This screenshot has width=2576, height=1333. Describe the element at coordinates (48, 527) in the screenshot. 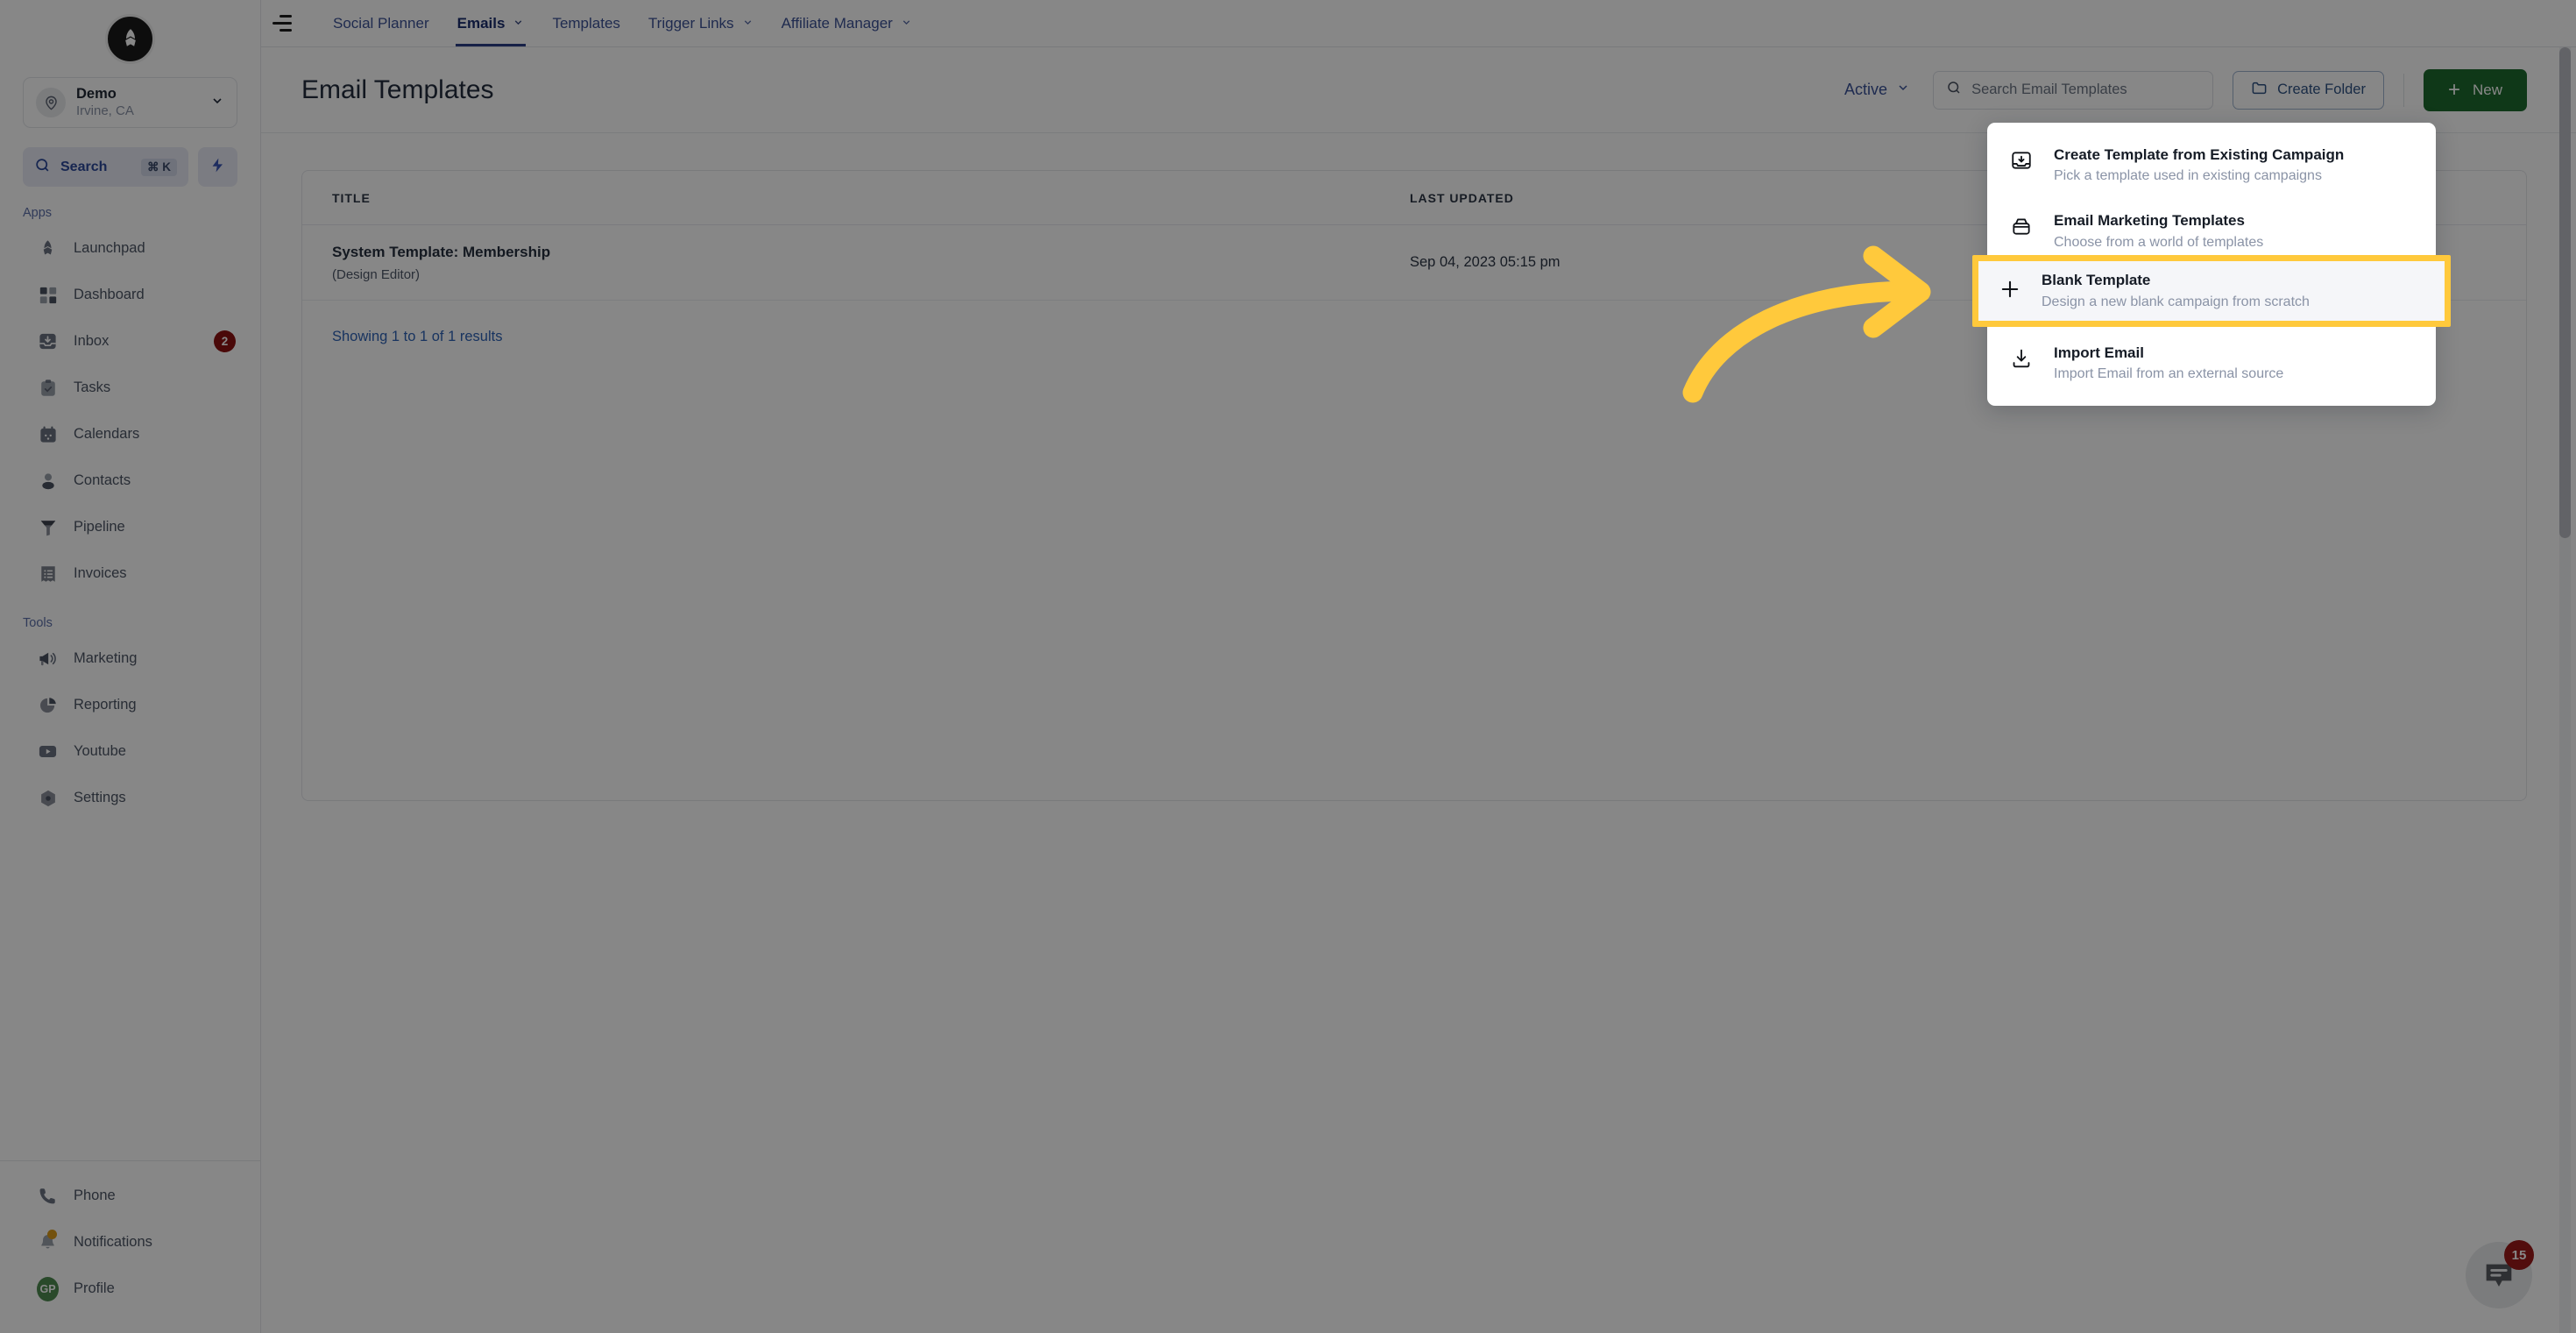

I see `funnel-icon` at that location.